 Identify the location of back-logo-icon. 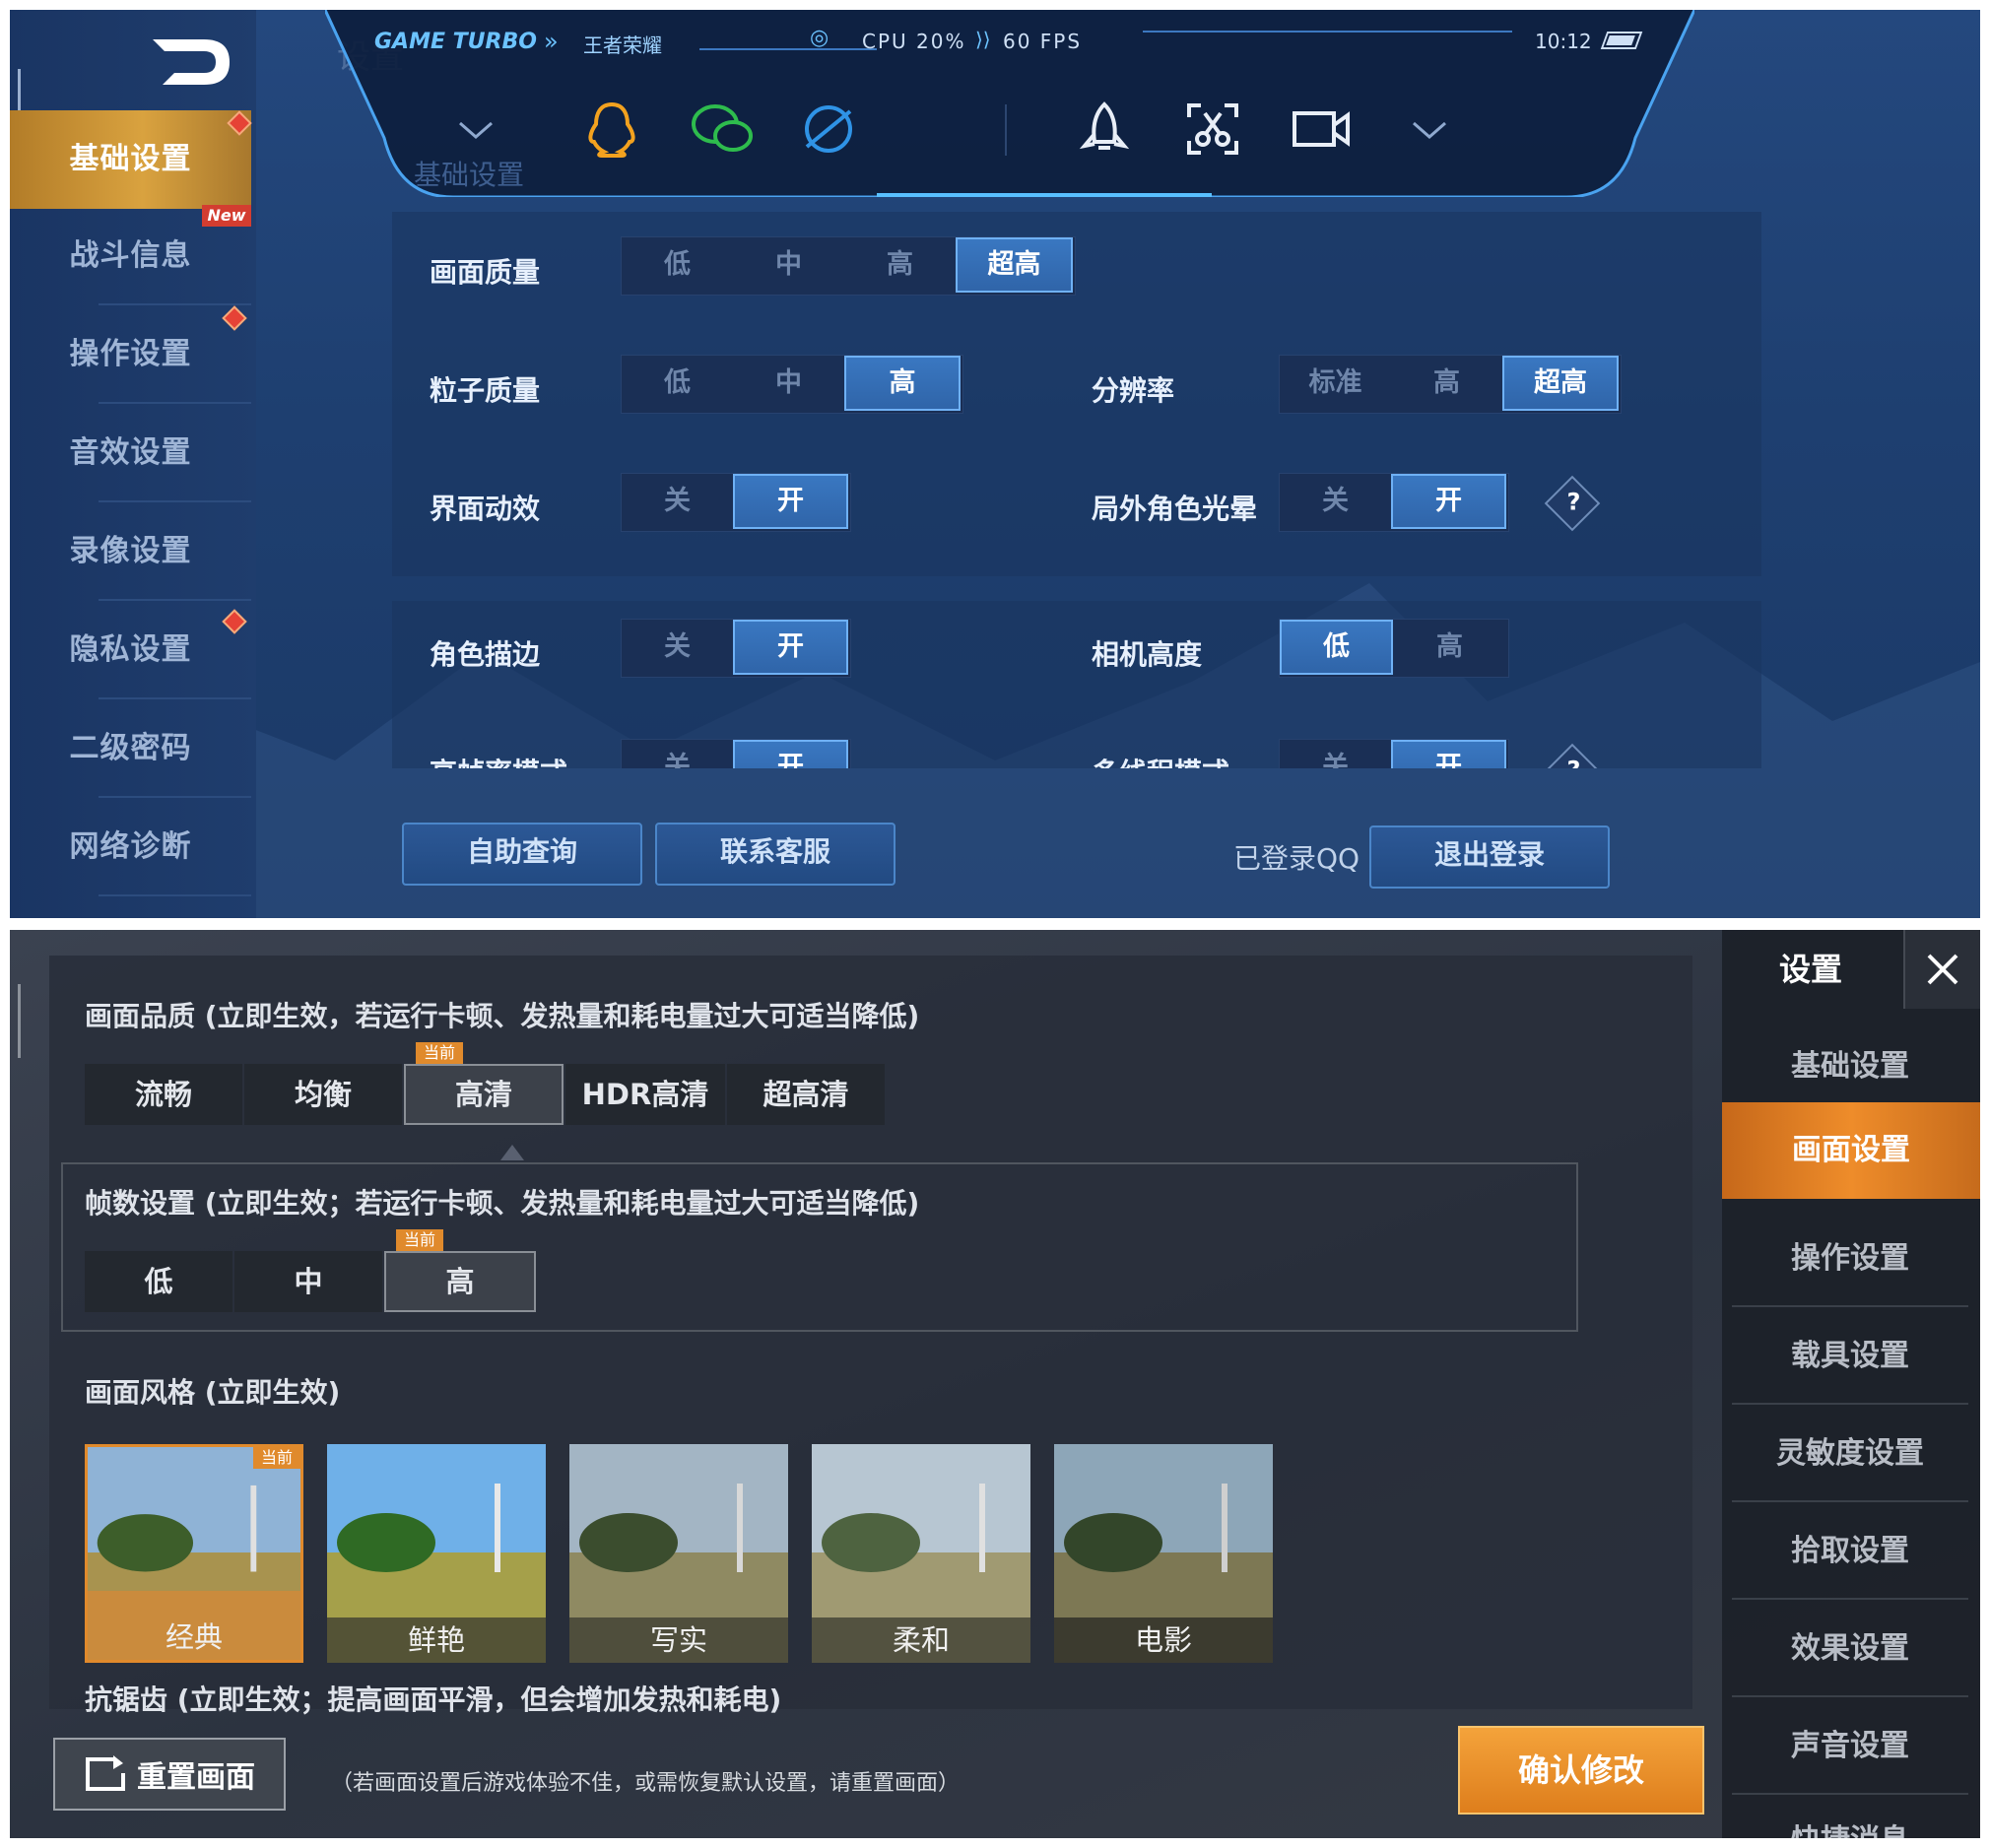
(192, 62).